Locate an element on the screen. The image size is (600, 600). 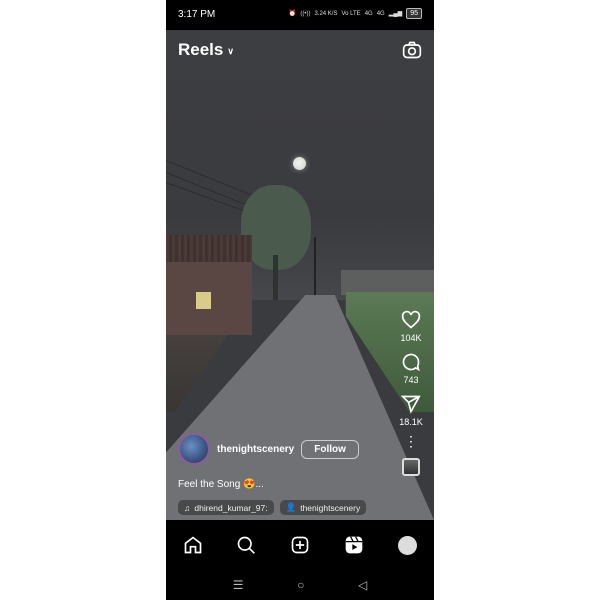
system-home-button: ○ is located at coordinates (300, 585).